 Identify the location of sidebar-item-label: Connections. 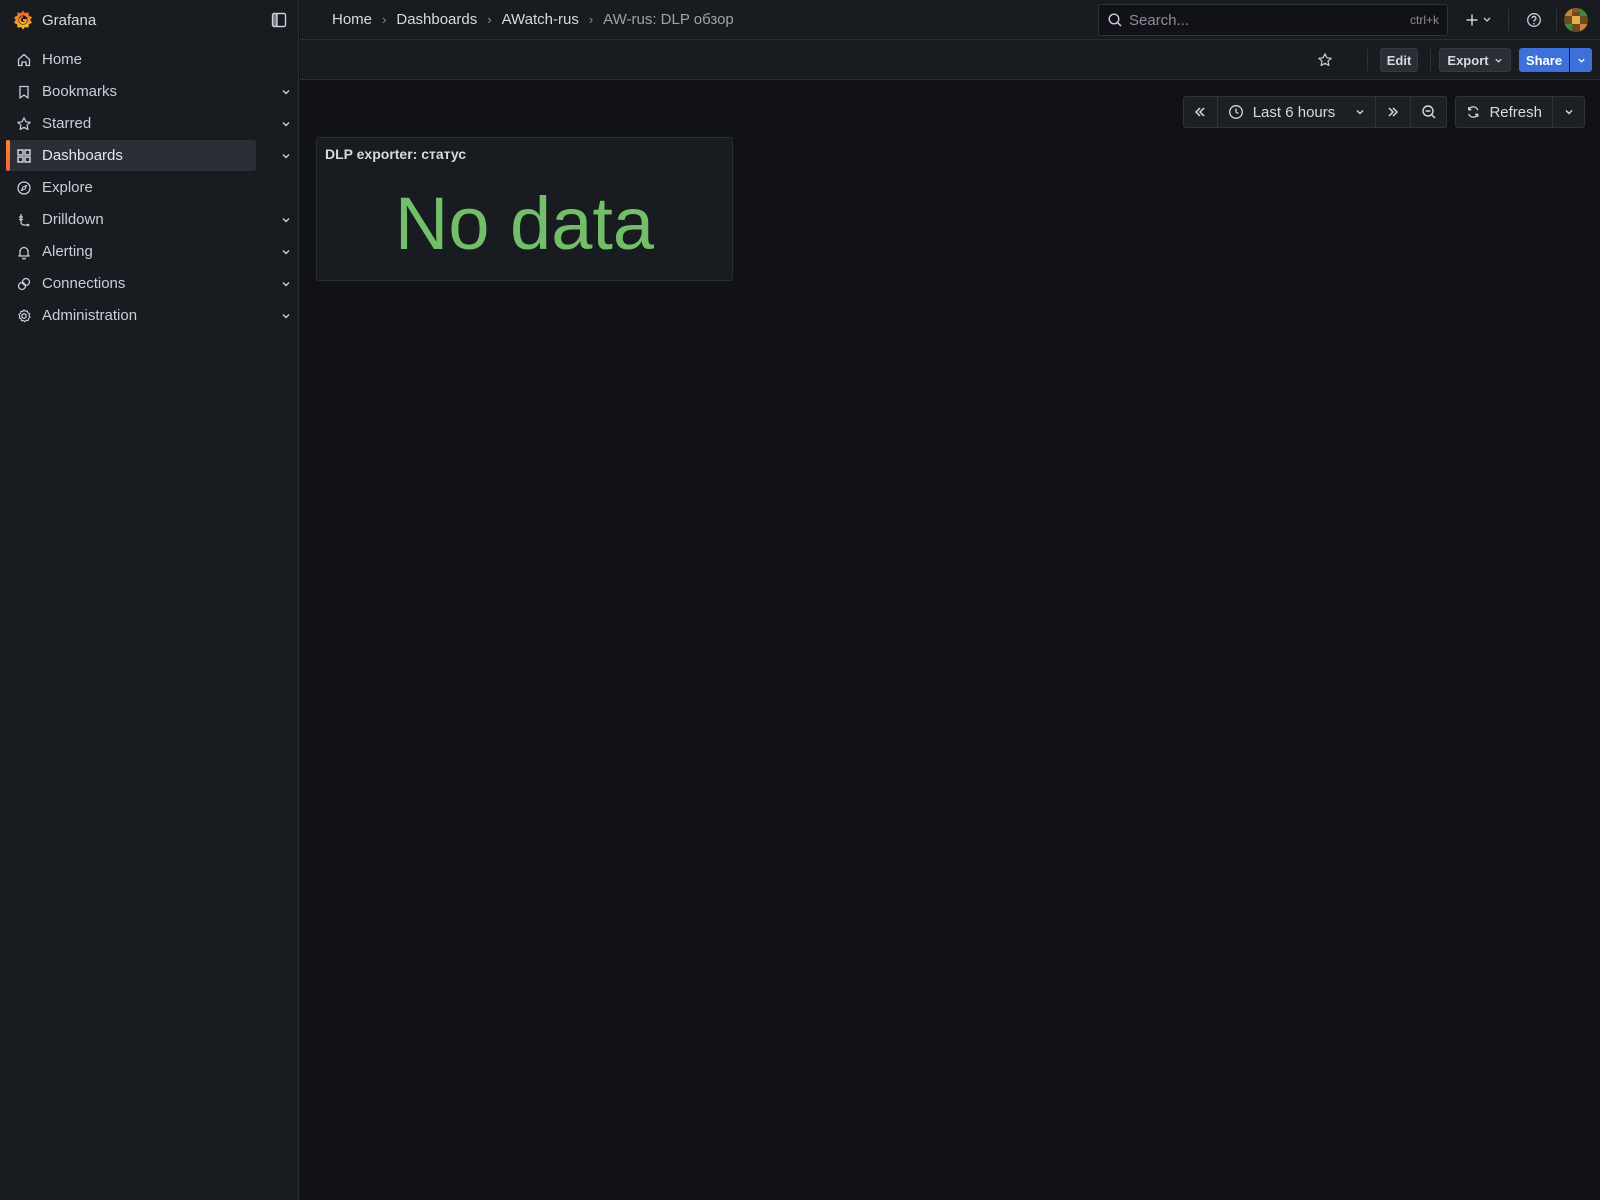
(84, 283).